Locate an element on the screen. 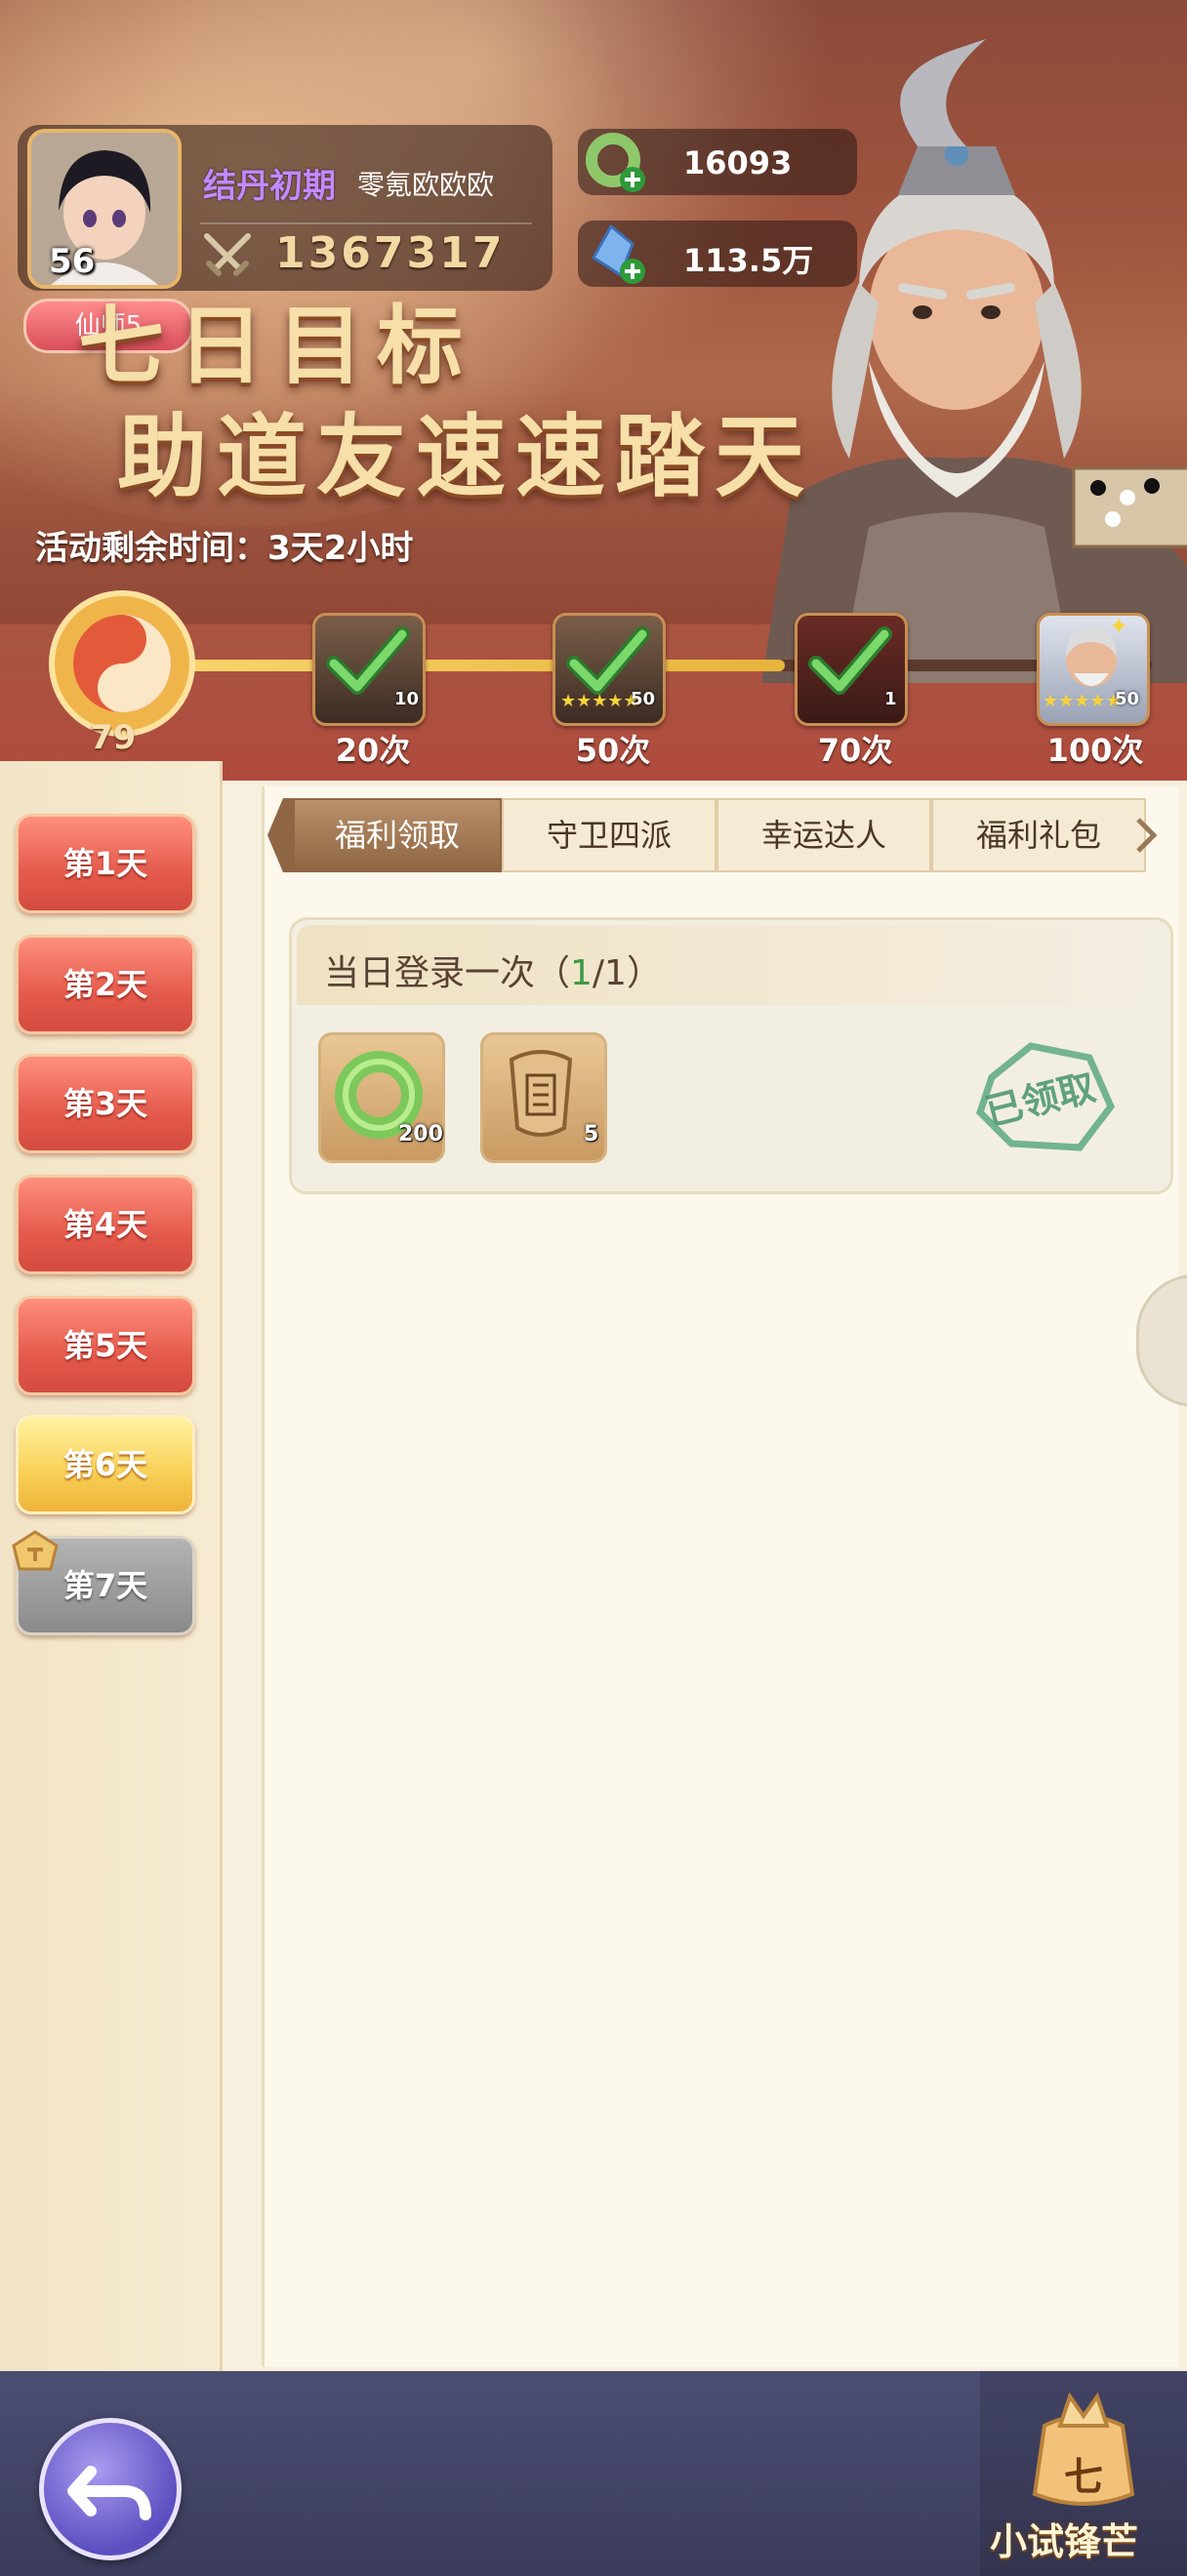  task-title-prefix: 当日登录一次（ is located at coordinates (447, 973).